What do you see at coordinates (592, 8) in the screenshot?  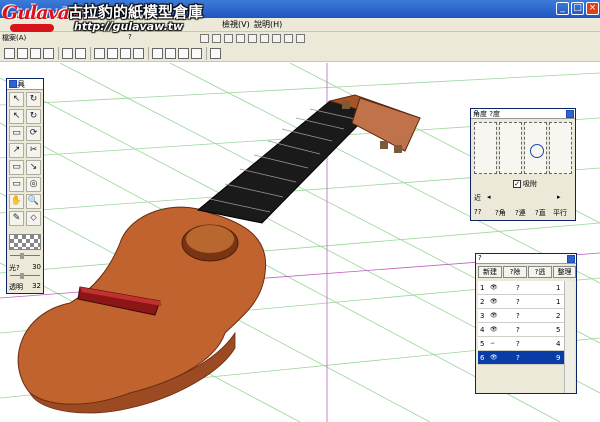 I see `close-button: ×` at bounding box center [592, 8].